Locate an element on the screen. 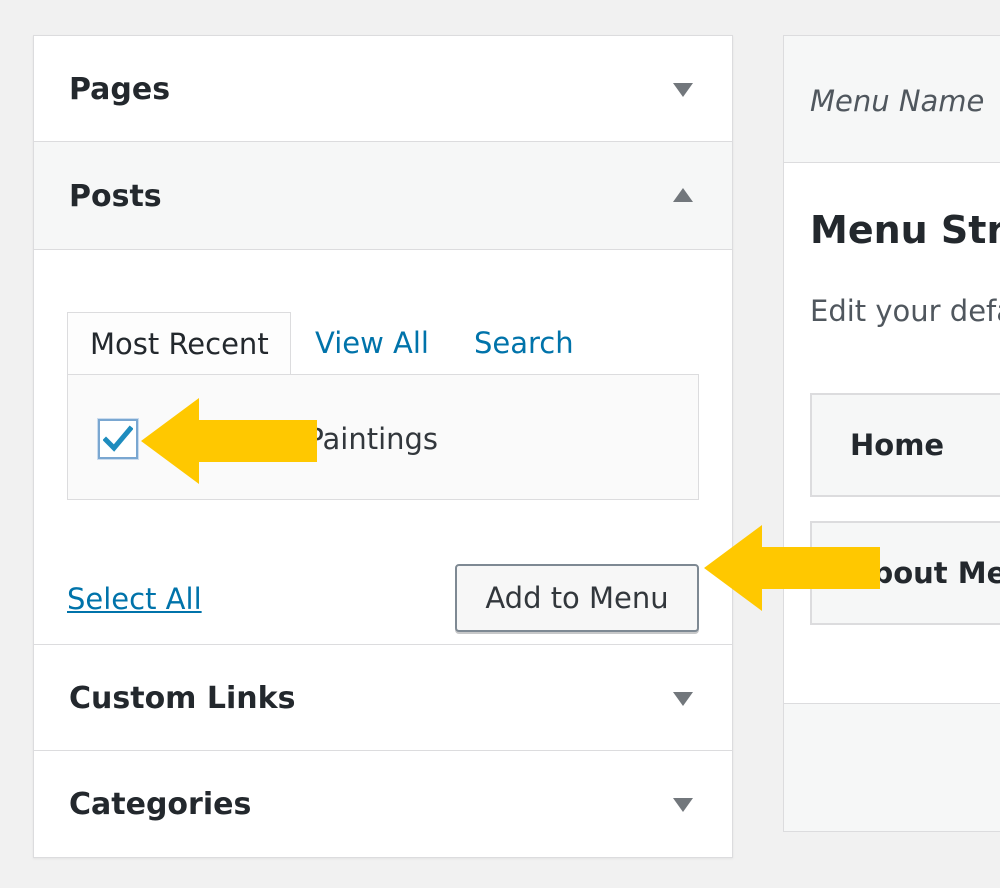 The image size is (1000, 888). checkmark-icon is located at coordinates (118, 438).